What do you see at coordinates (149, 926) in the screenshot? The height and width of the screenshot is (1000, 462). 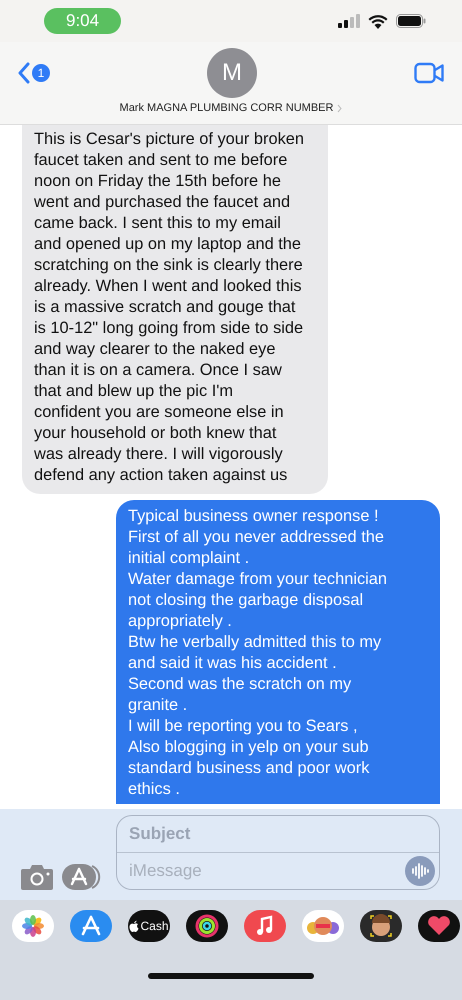 I see `cash-app-button: Cash` at bounding box center [149, 926].